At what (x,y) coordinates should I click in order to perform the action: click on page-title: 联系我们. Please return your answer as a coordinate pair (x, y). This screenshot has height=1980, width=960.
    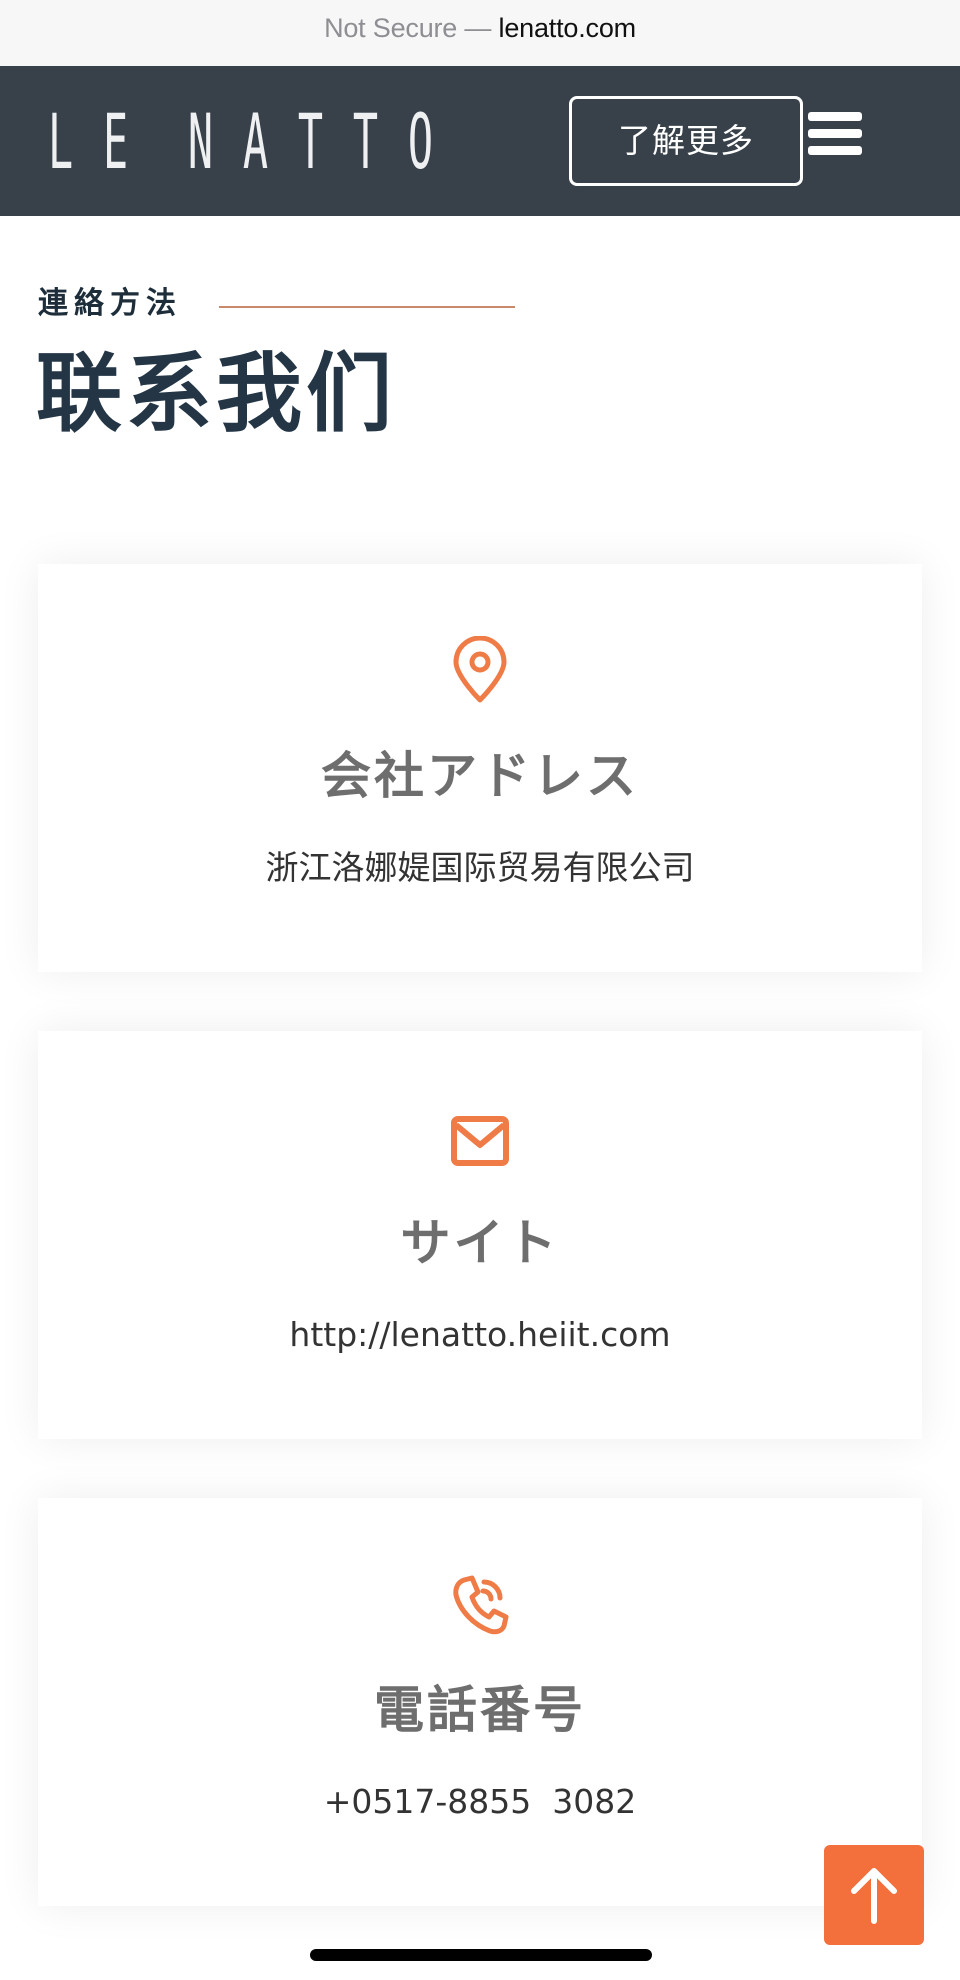
    Looking at the image, I should click on (216, 394).